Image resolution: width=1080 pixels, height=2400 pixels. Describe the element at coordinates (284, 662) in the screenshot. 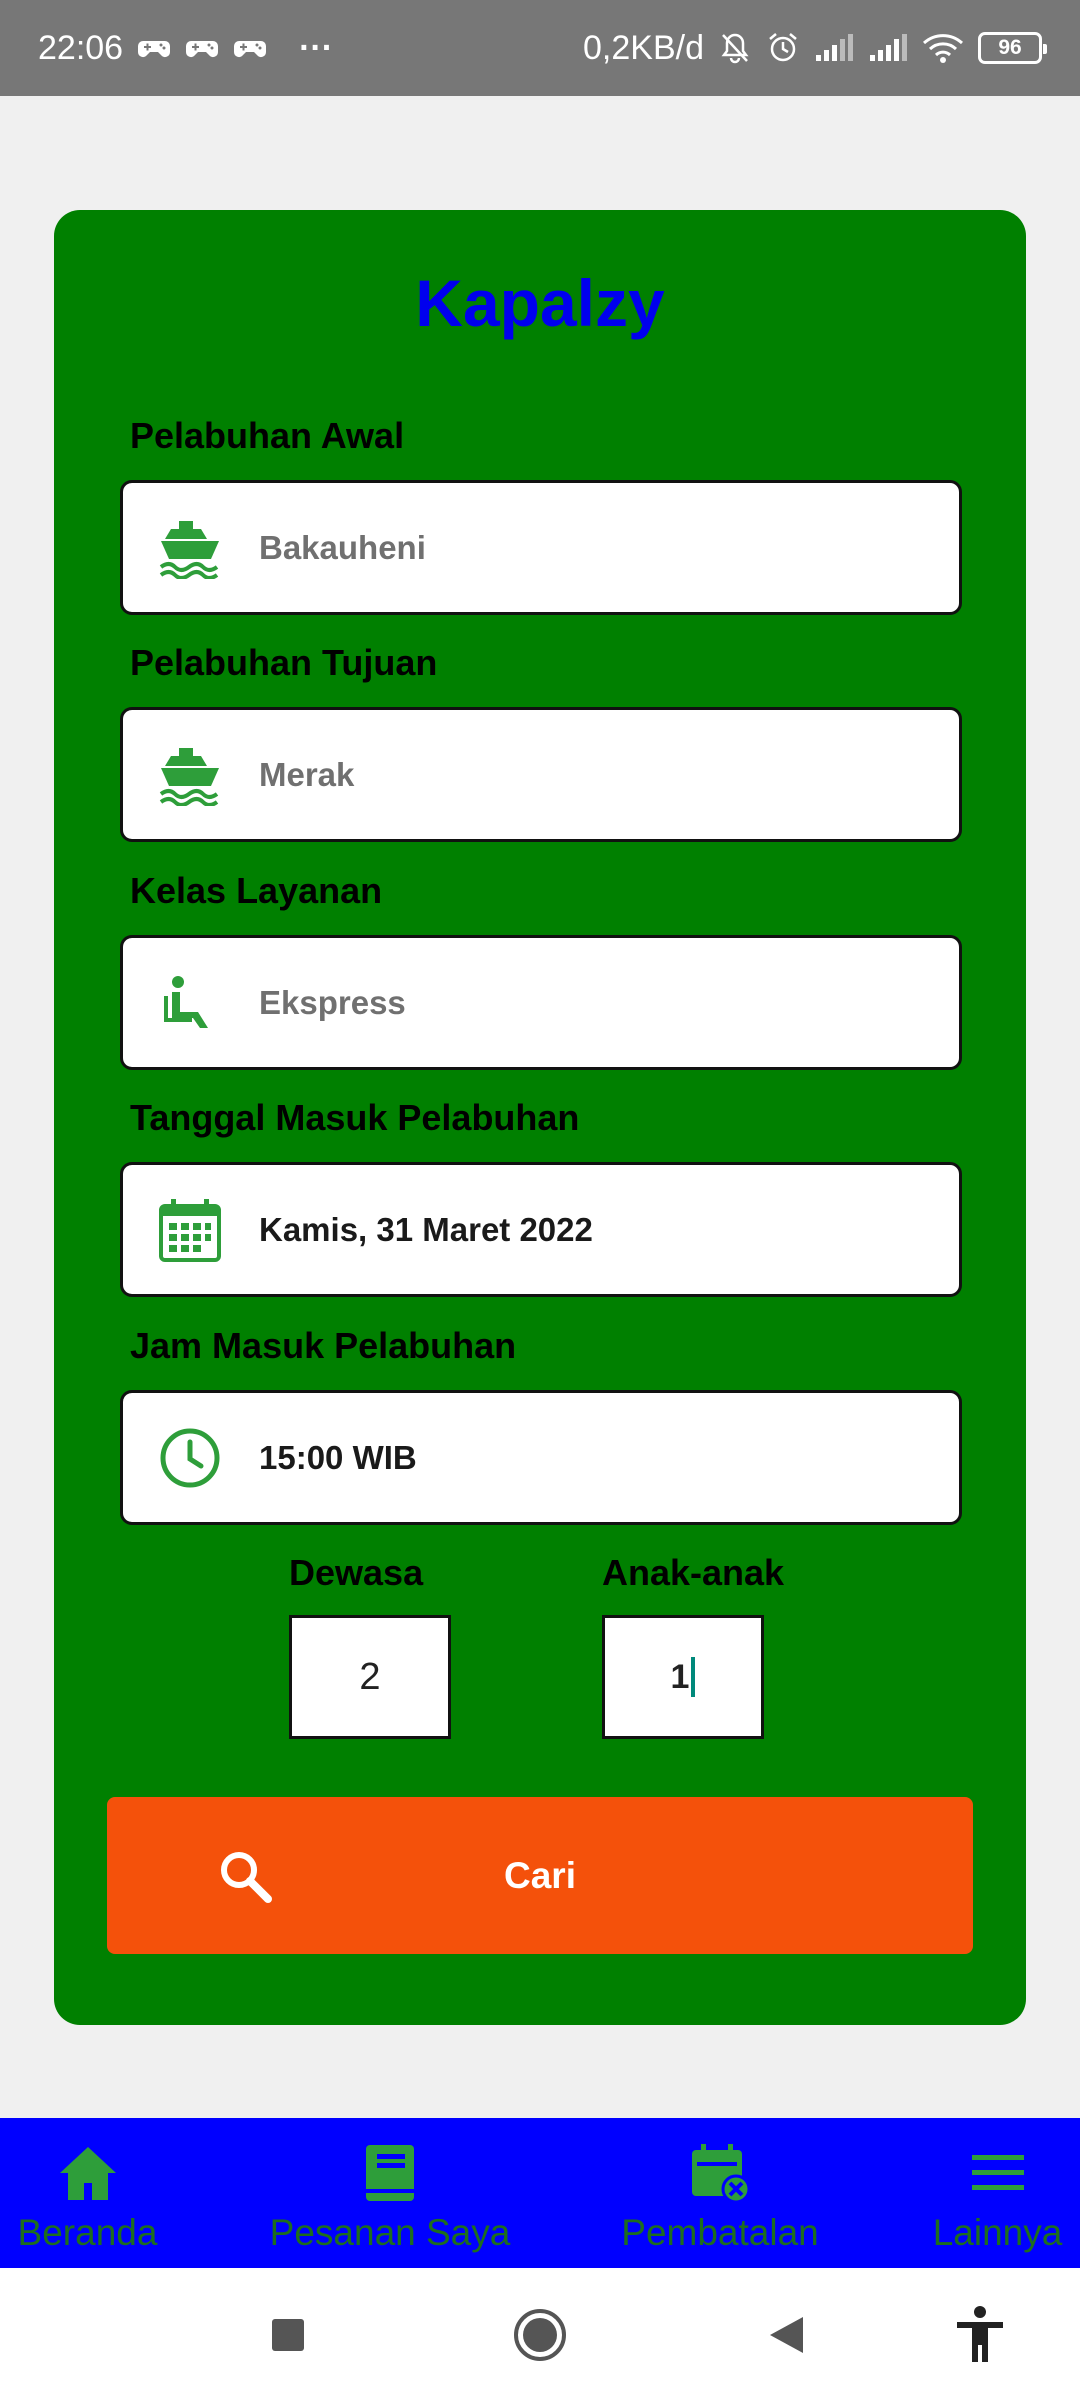

I see `destination-label: Pelabuhan Tujuan` at that location.